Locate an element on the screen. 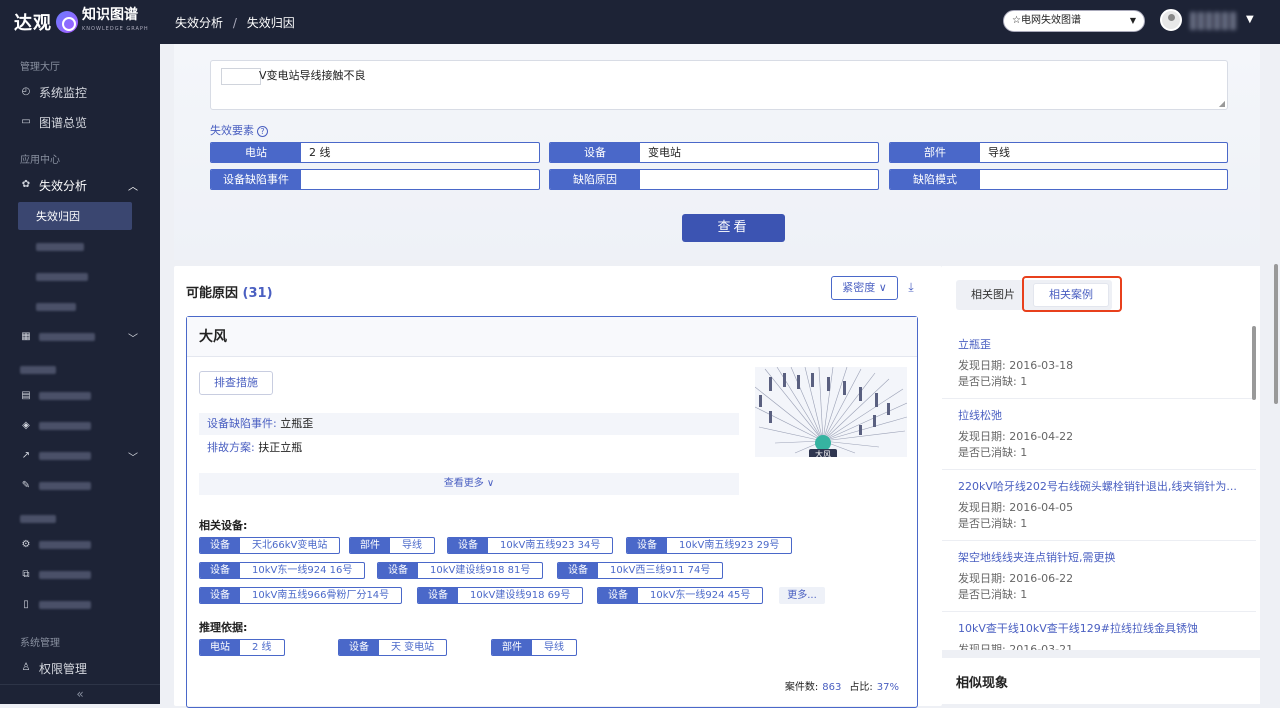 Image resolution: width=1280 pixels, height=708 pixels. chevron-down-icon: ﹀ is located at coordinates (133, 339).